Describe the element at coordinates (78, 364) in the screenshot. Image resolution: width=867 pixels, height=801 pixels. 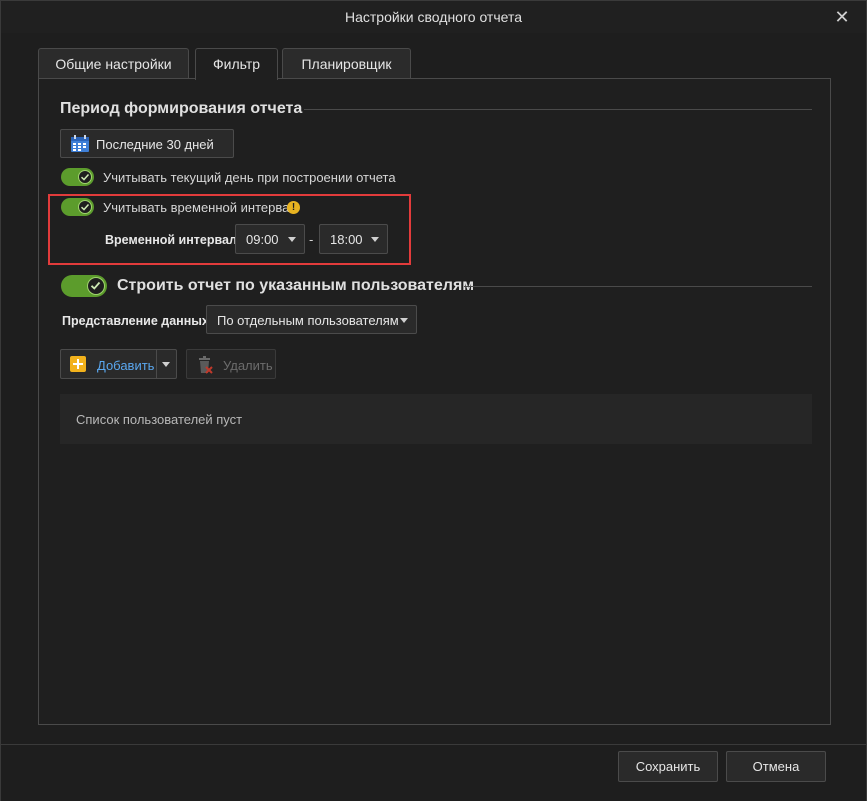
I see `plus-icon` at that location.